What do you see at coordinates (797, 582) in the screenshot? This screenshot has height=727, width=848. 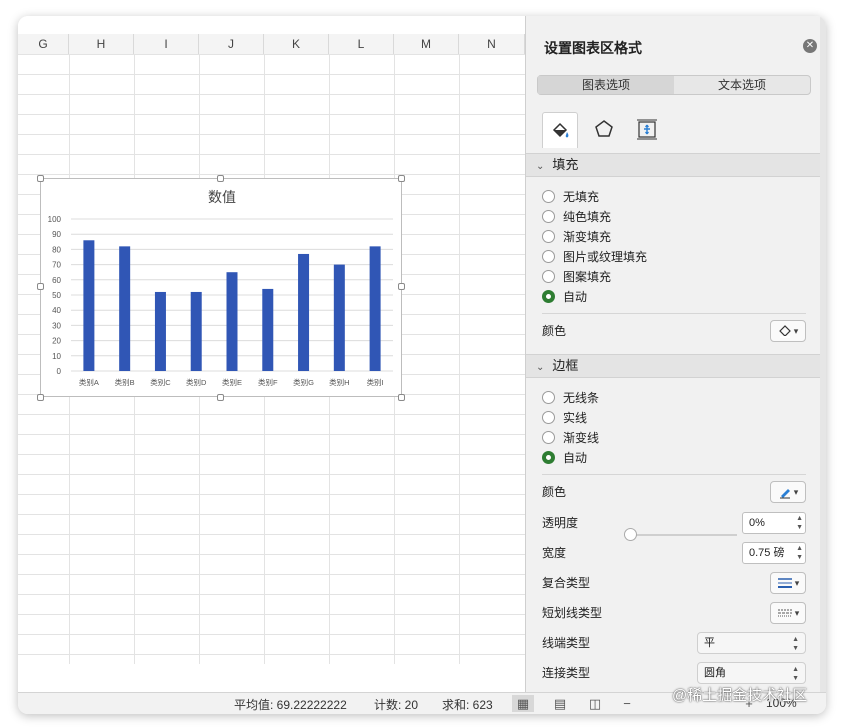 I see `chevron-down-icon: ▾` at bounding box center [797, 582].